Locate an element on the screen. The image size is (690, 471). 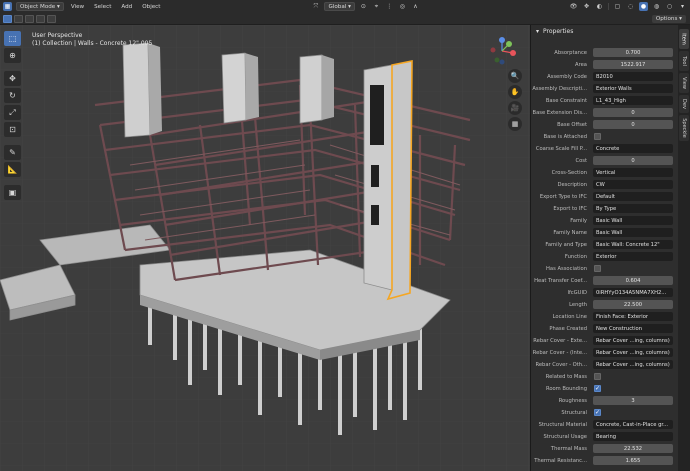
property-row: Cost 0 is located at coordinates (604, 160).